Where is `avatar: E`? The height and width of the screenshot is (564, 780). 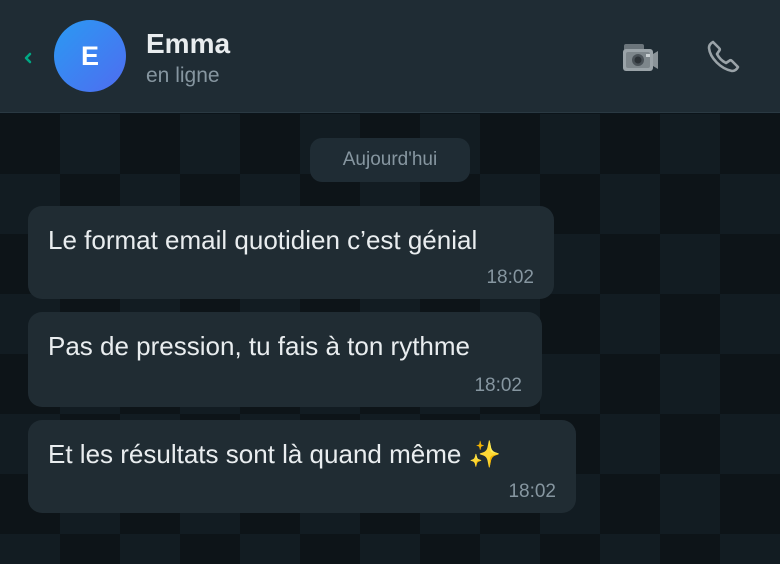
avatar: E is located at coordinates (90, 56).